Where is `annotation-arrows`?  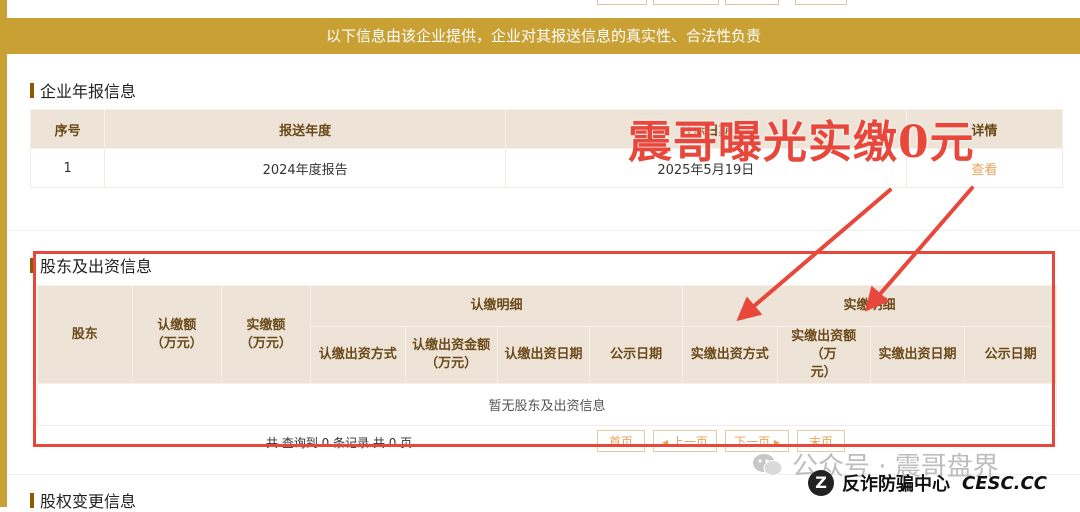 annotation-arrows is located at coordinates (855, 254).